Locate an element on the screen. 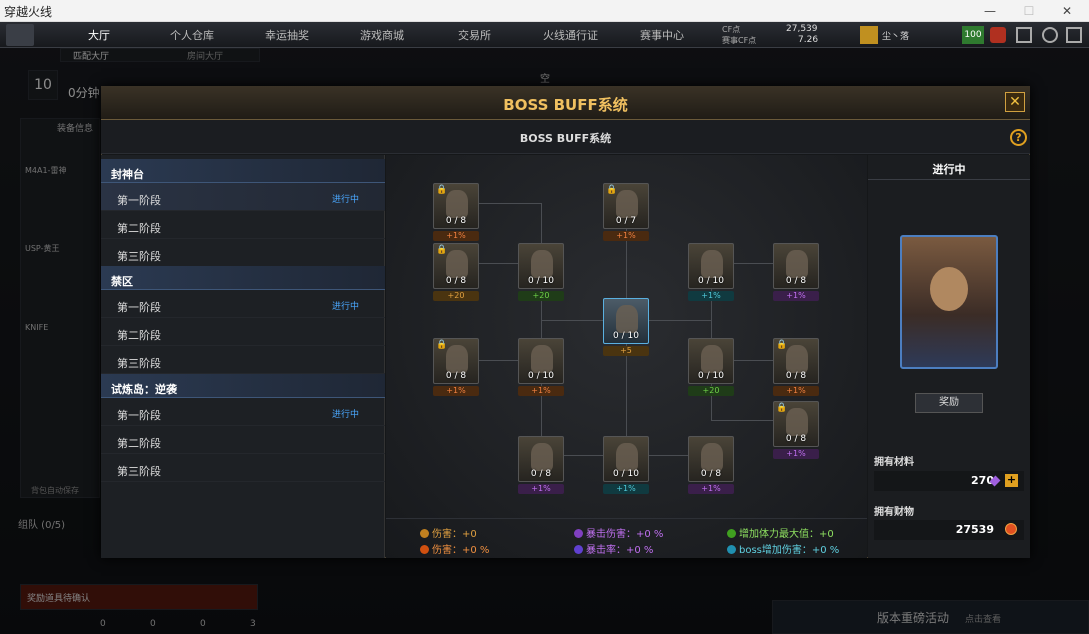  exit-icon is located at coordinates (1024, 35).